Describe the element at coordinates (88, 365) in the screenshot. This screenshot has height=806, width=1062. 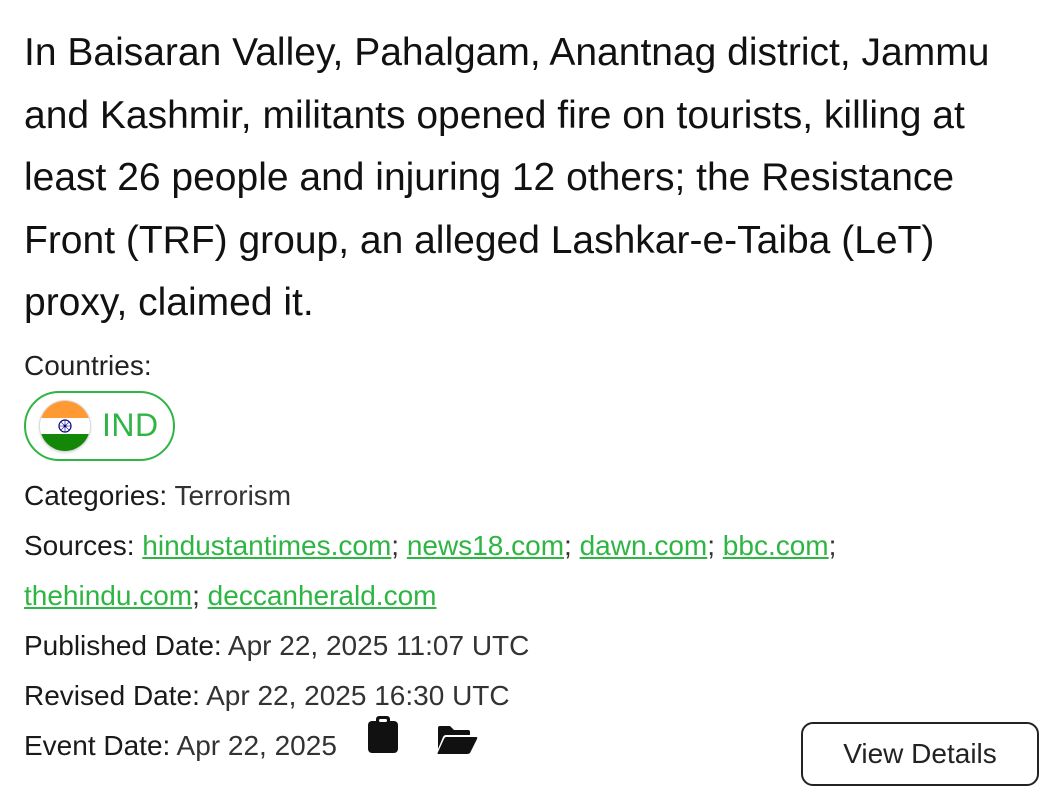
I see `countries-label: Countries:` at that location.